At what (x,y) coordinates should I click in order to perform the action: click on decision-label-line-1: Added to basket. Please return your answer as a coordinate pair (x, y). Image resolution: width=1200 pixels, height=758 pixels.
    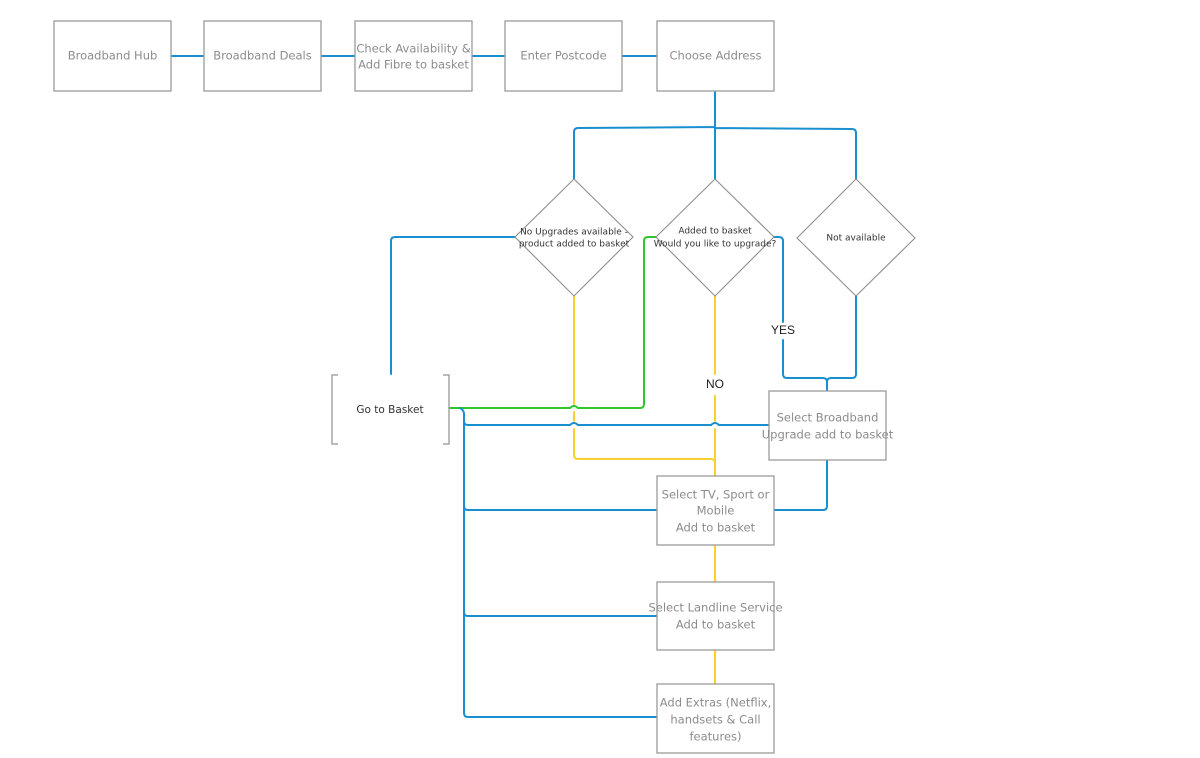
    Looking at the image, I should click on (715, 232).